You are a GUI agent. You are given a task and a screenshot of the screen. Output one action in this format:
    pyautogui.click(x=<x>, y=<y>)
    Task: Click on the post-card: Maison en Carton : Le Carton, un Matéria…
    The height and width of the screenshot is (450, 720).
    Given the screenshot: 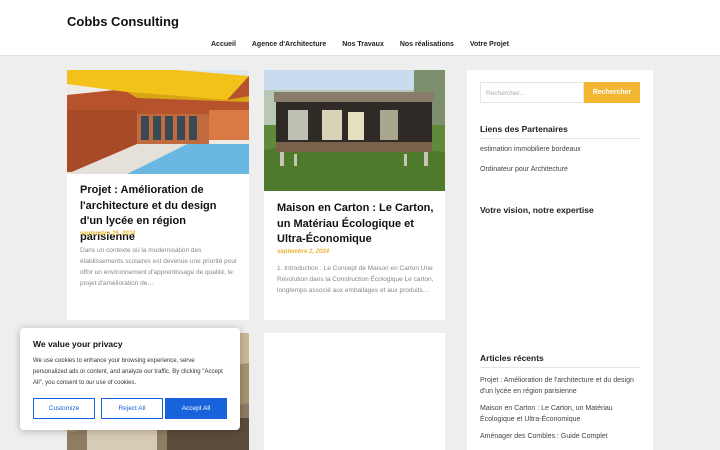 What is the action you would take?
    pyautogui.click(x=354, y=195)
    